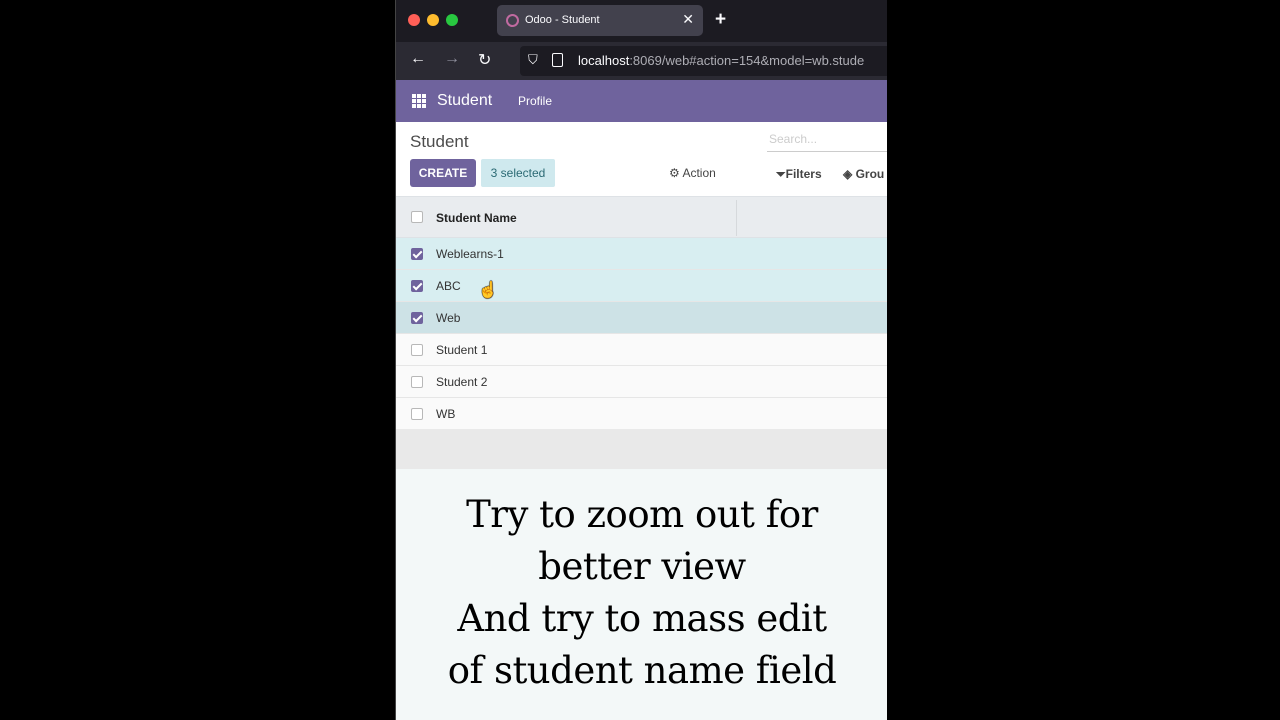 Image resolution: width=1280 pixels, height=720 pixels. What do you see at coordinates (518, 173) in the screenshot?
I see `selected-count-badge: 3 selected` at bounding box center [518, 173].